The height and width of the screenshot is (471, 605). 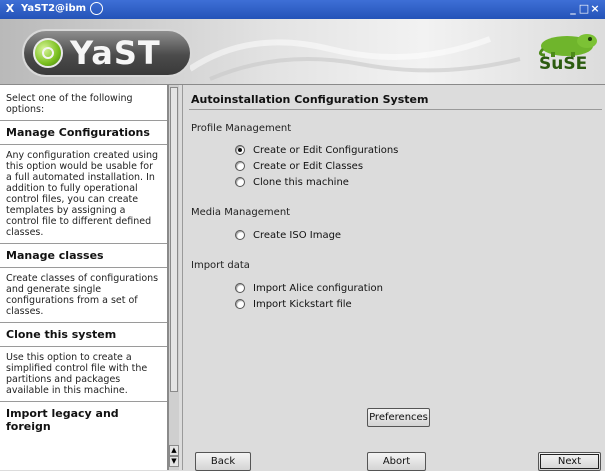 What do you see at coordinates (309, 288) in the screenshot?
I see `radio-import-alice: Import Alice configuration` at bounding box center [309, 288].